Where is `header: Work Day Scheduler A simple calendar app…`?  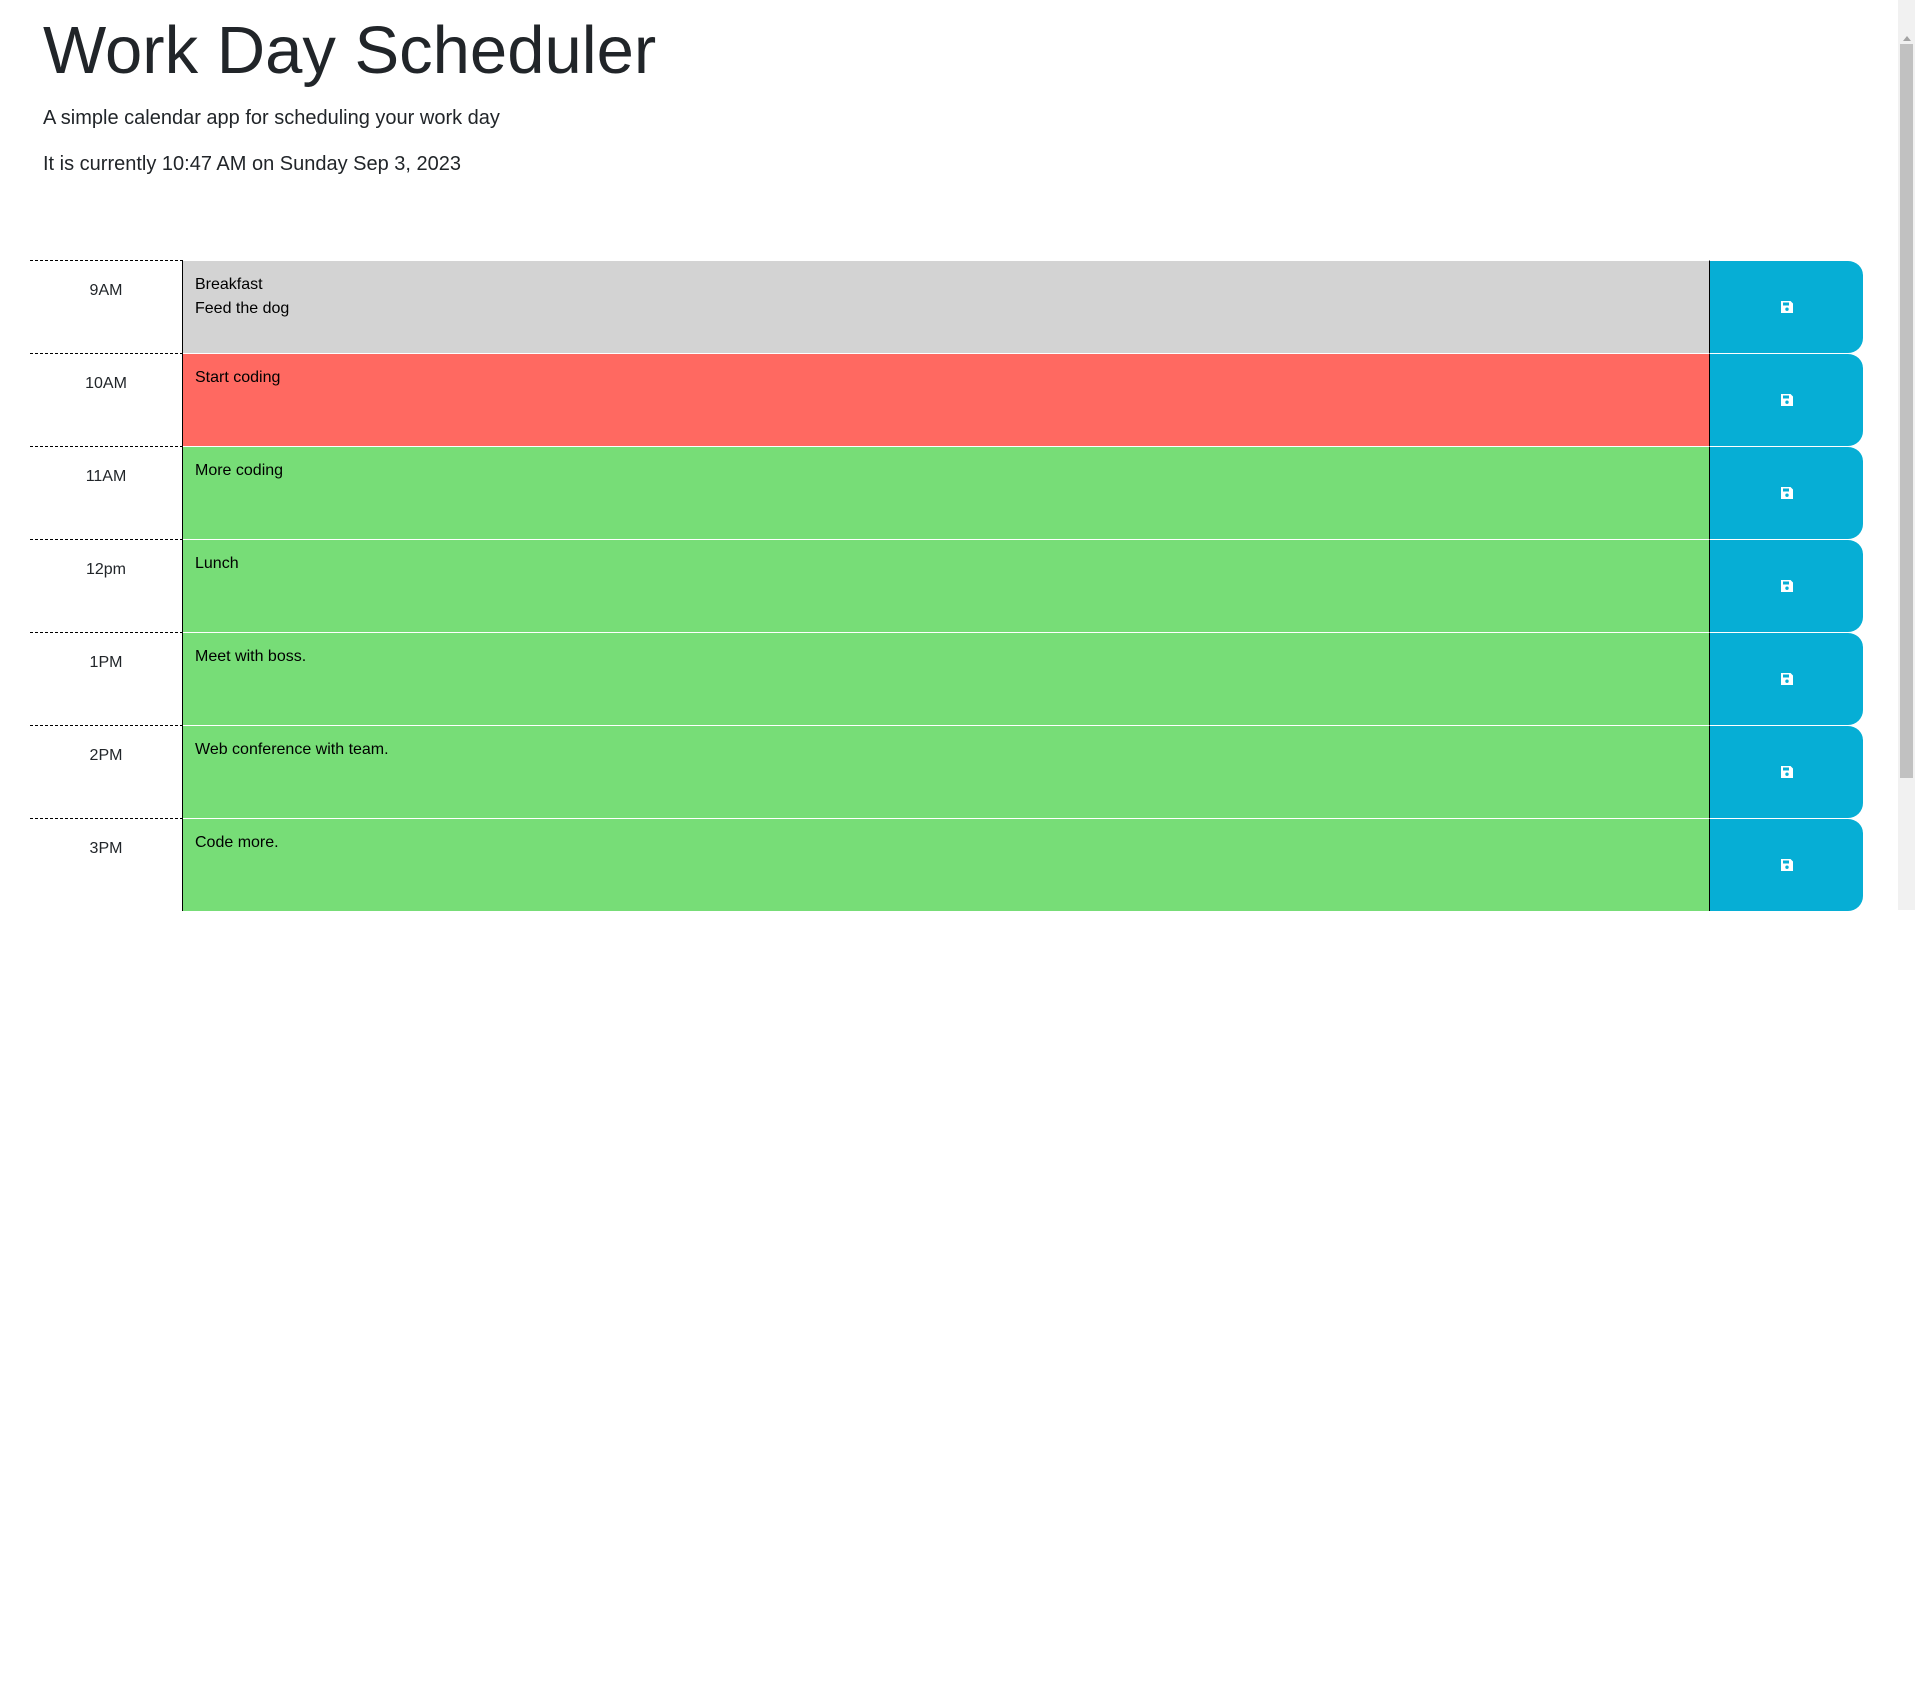
header: Work Day Scheduler A simple calendar app… is located at coordinates (349, 88).